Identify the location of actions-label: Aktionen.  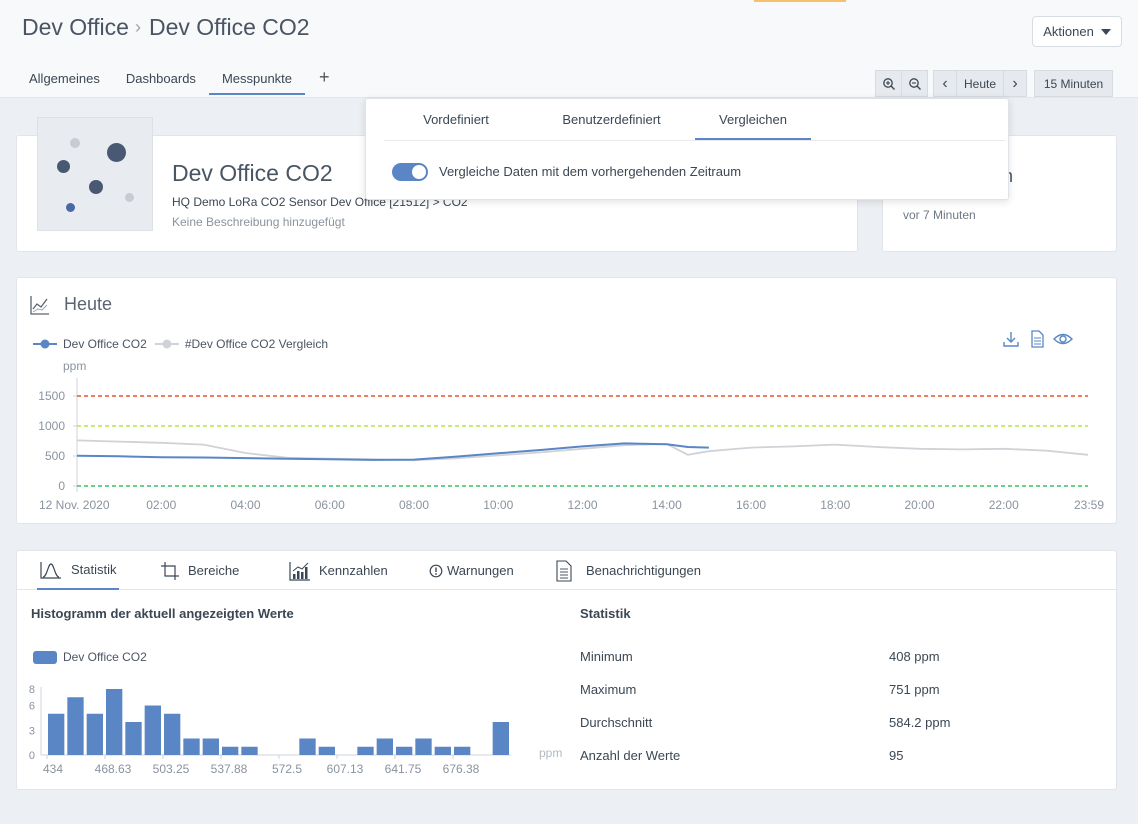
(1068, 31).